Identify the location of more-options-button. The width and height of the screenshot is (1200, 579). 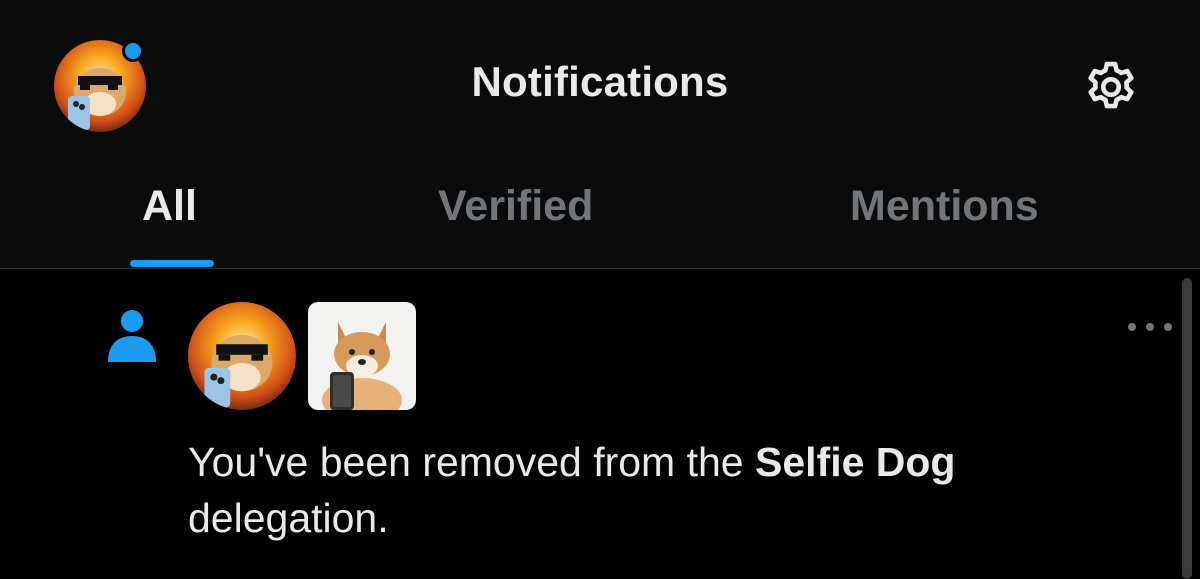
(1150, 327).